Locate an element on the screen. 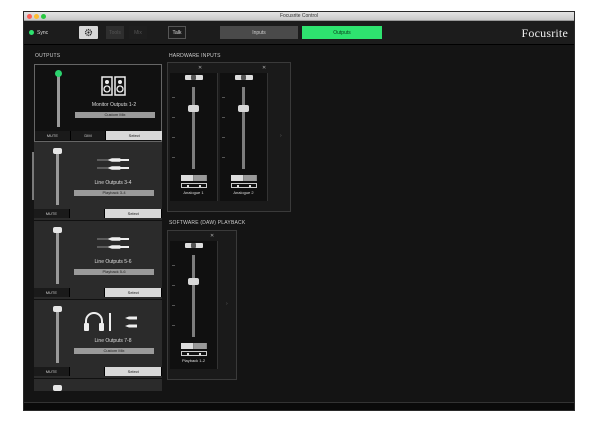  dim-button: DIM is located at coordinates (88, 135).